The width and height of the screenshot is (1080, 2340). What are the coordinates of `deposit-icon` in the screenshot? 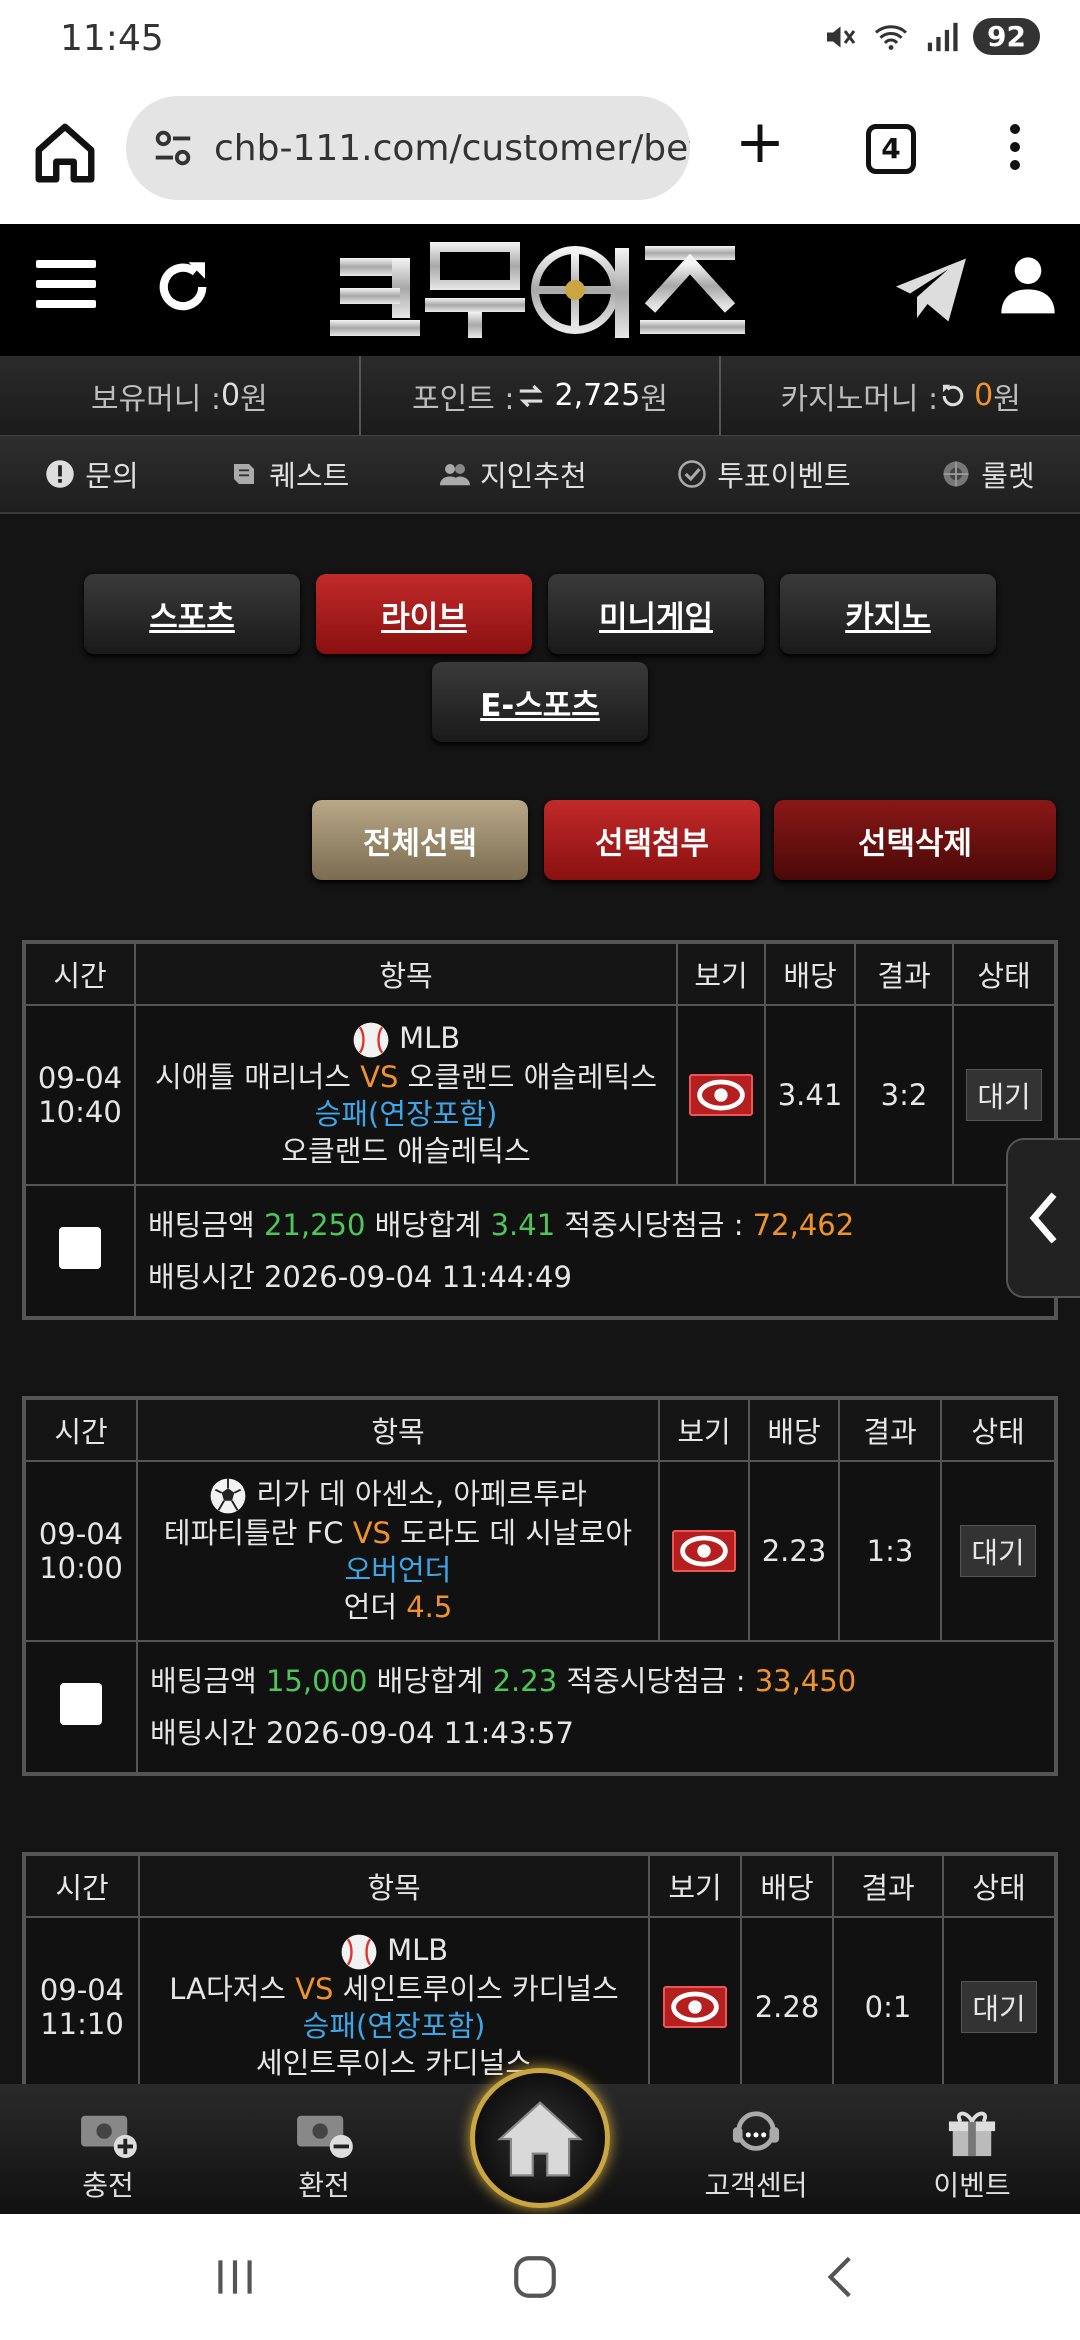 It's located at (109, 2136).